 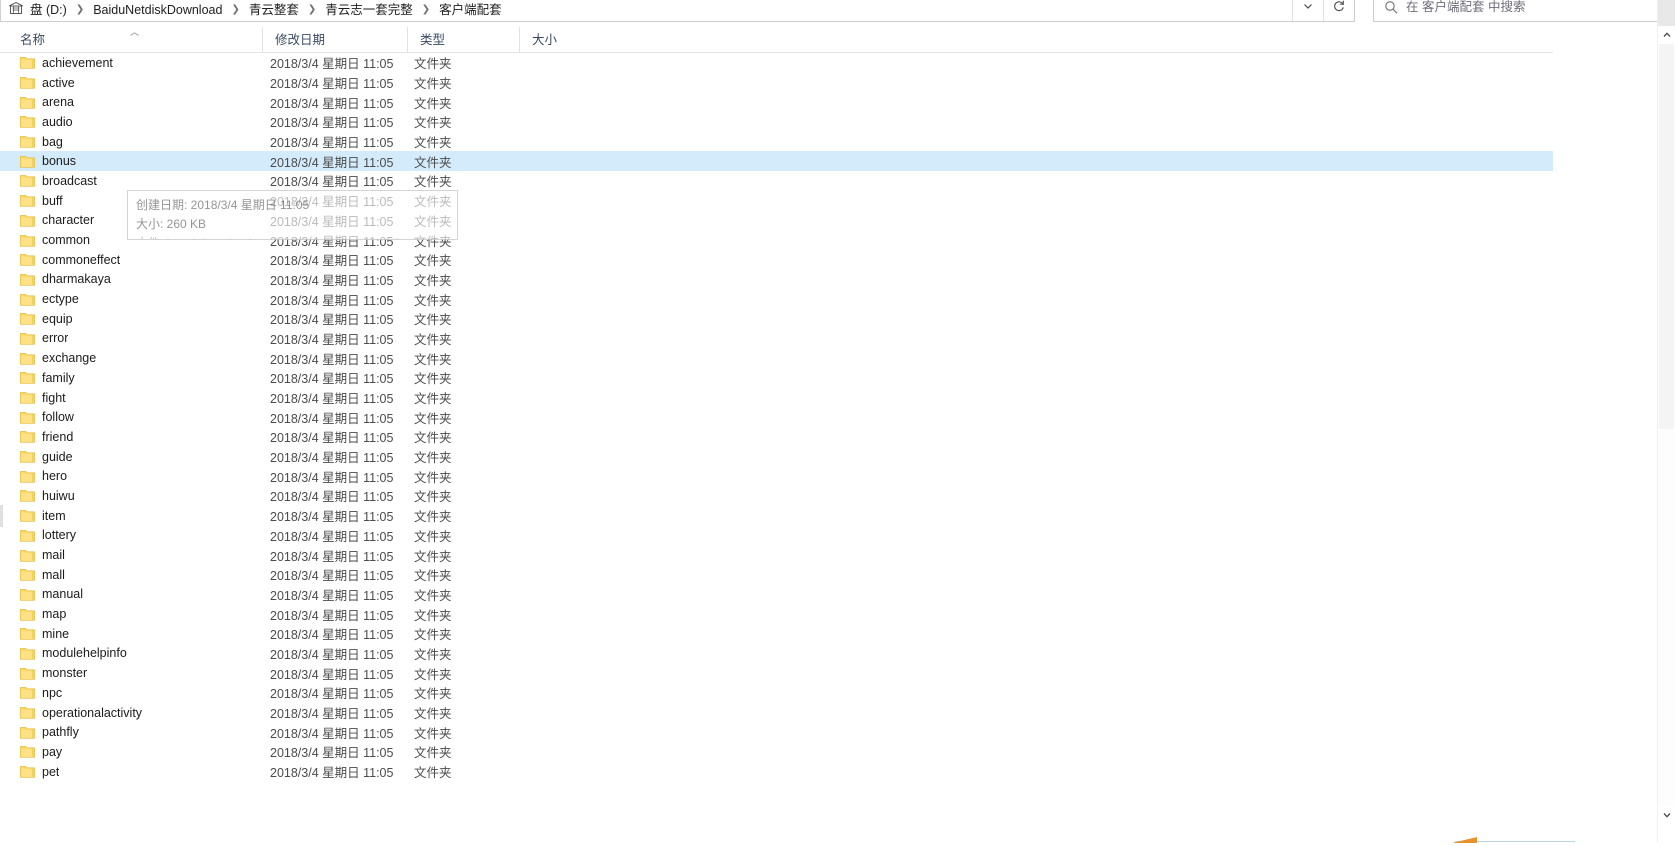 I want to click on file-row-name-cell: dharmakaya, so click(x=131, y=279).